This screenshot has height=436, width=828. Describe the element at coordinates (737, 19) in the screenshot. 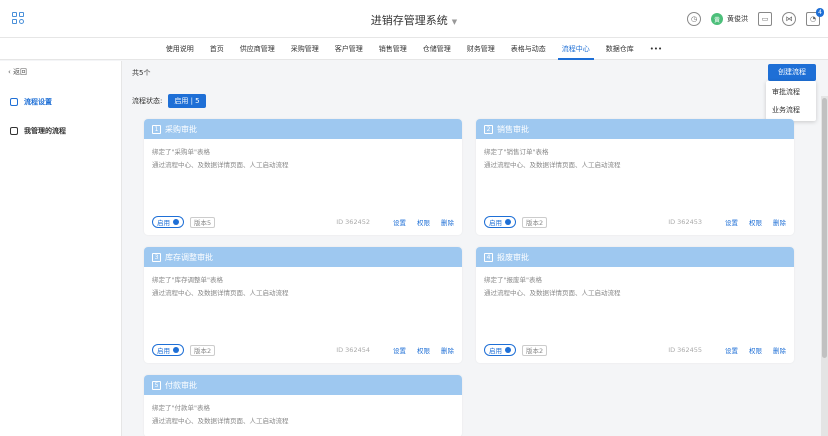

I see `user-name: 黄俊洪` at that location.